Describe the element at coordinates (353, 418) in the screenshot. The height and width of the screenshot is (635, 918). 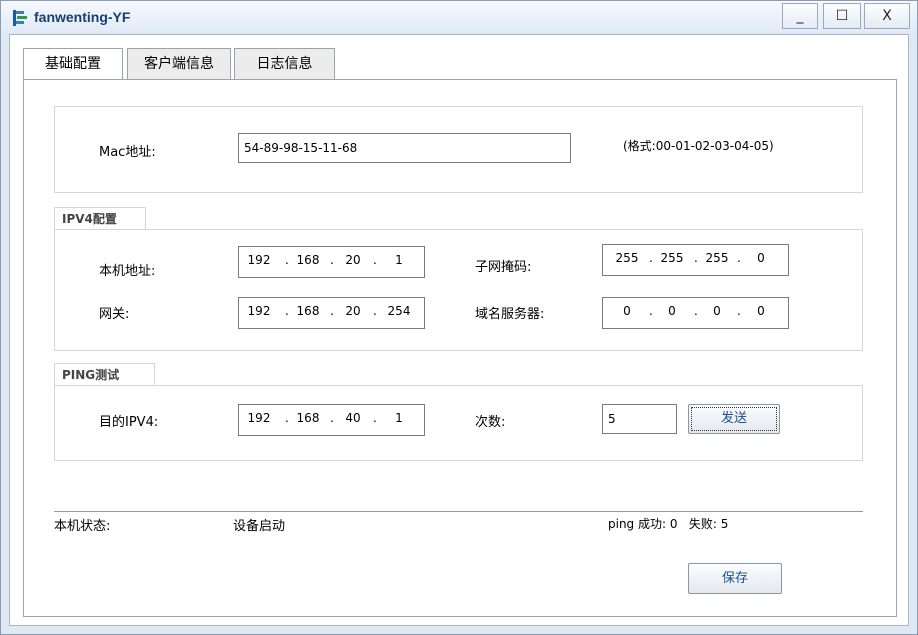
I see `target-octet-3: 40` at that location.